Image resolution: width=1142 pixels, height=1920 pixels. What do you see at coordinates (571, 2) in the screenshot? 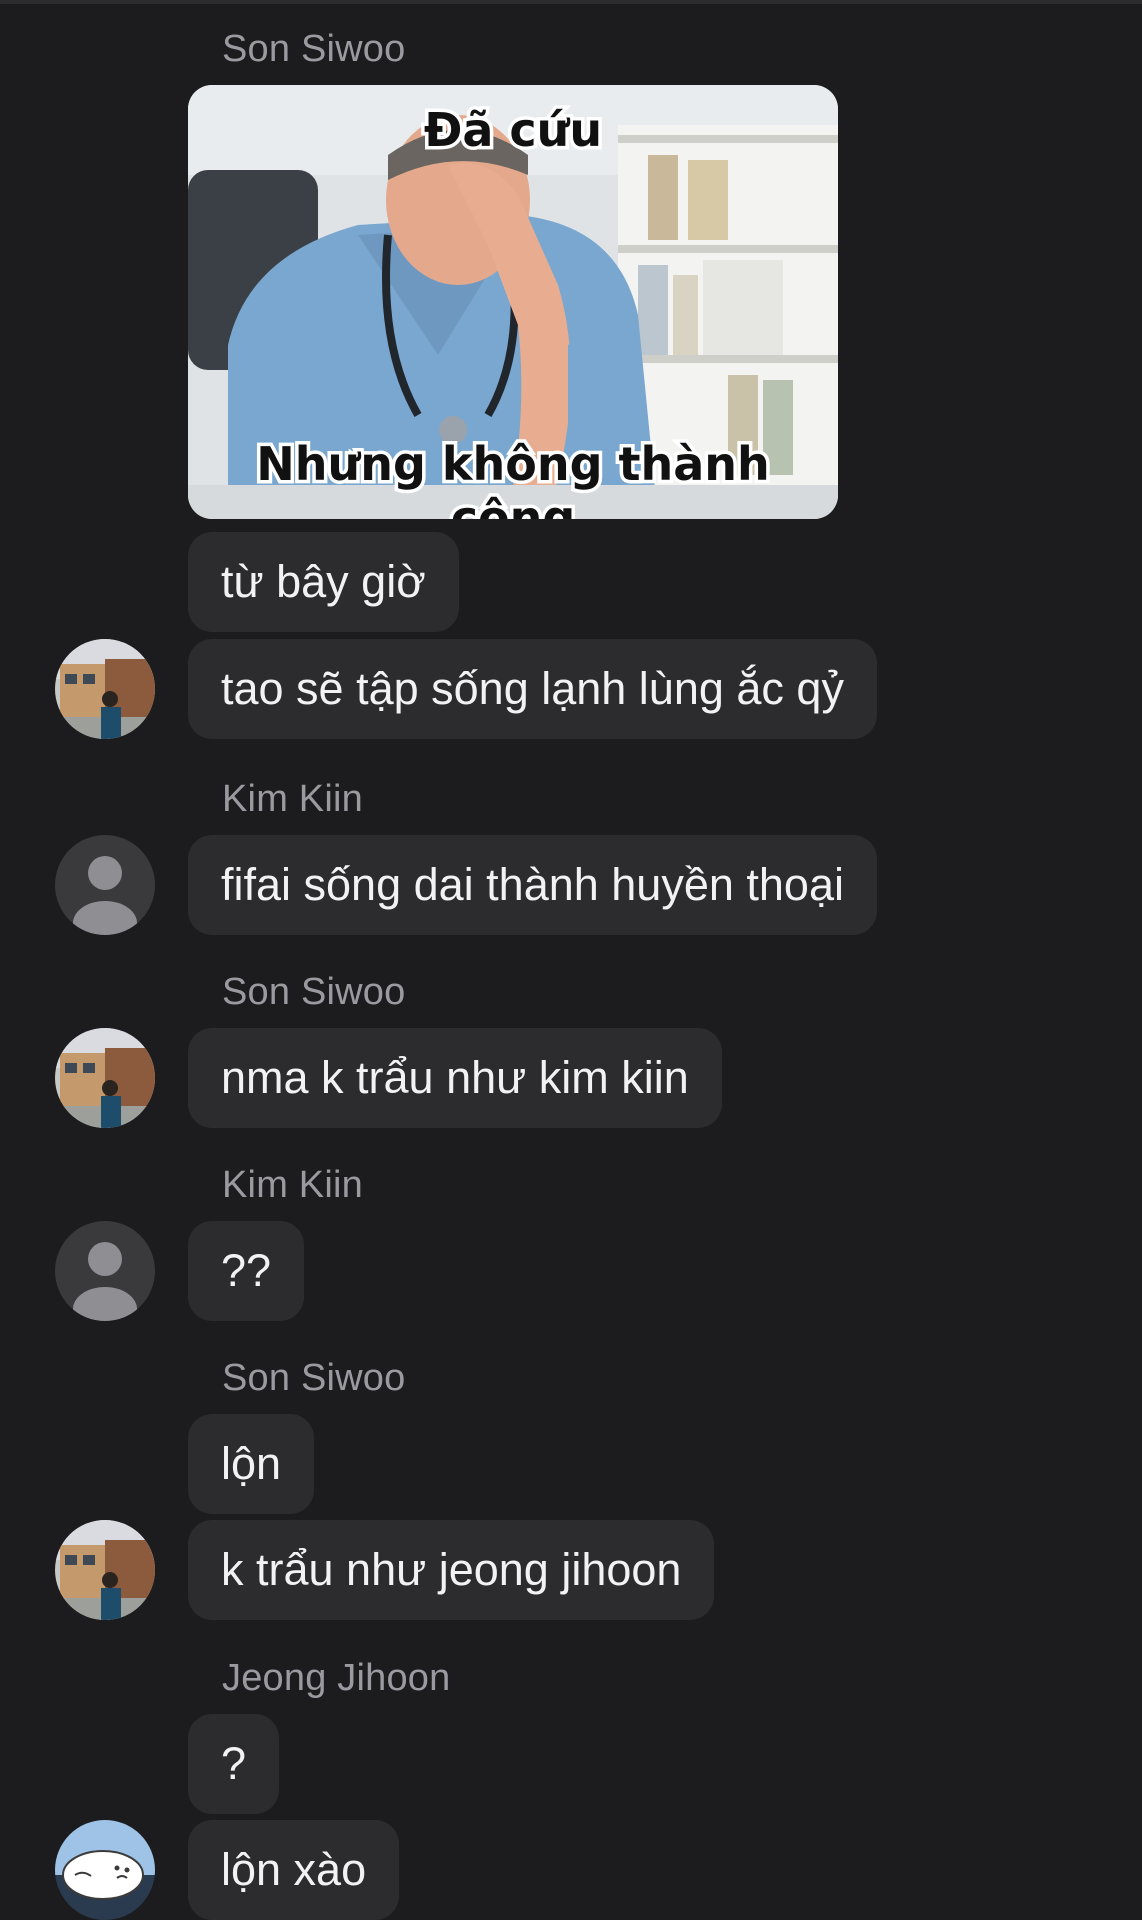
I see `top-divider` at bounding box center [571, 2].